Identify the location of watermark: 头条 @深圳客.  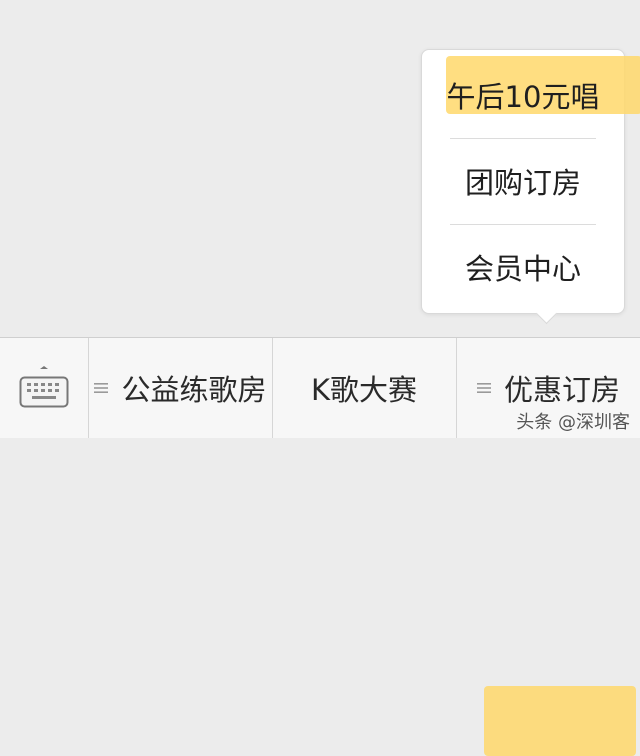
(573, 422).